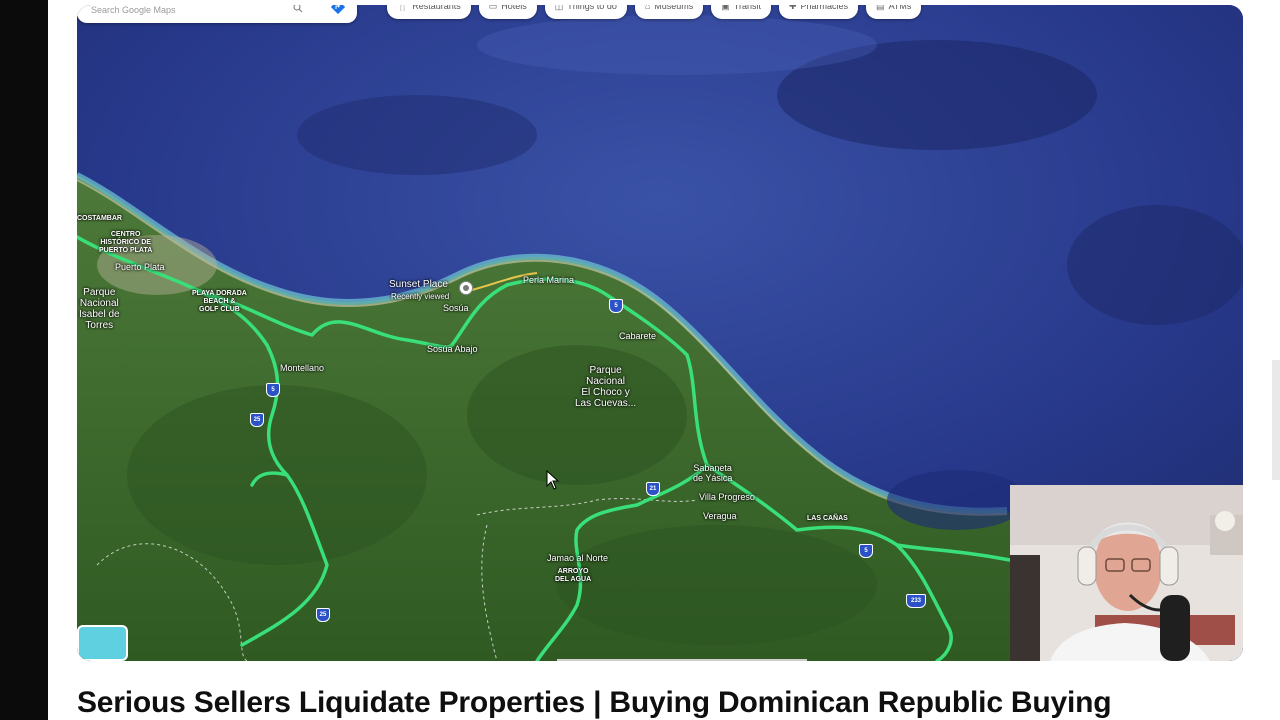 The width and height of the screenshot is (1280, 720). What do you see at coordinates (741, 12) in the screenshot?
I see `chip-transit: ▣ Transit` at bounding box center [741, 12].